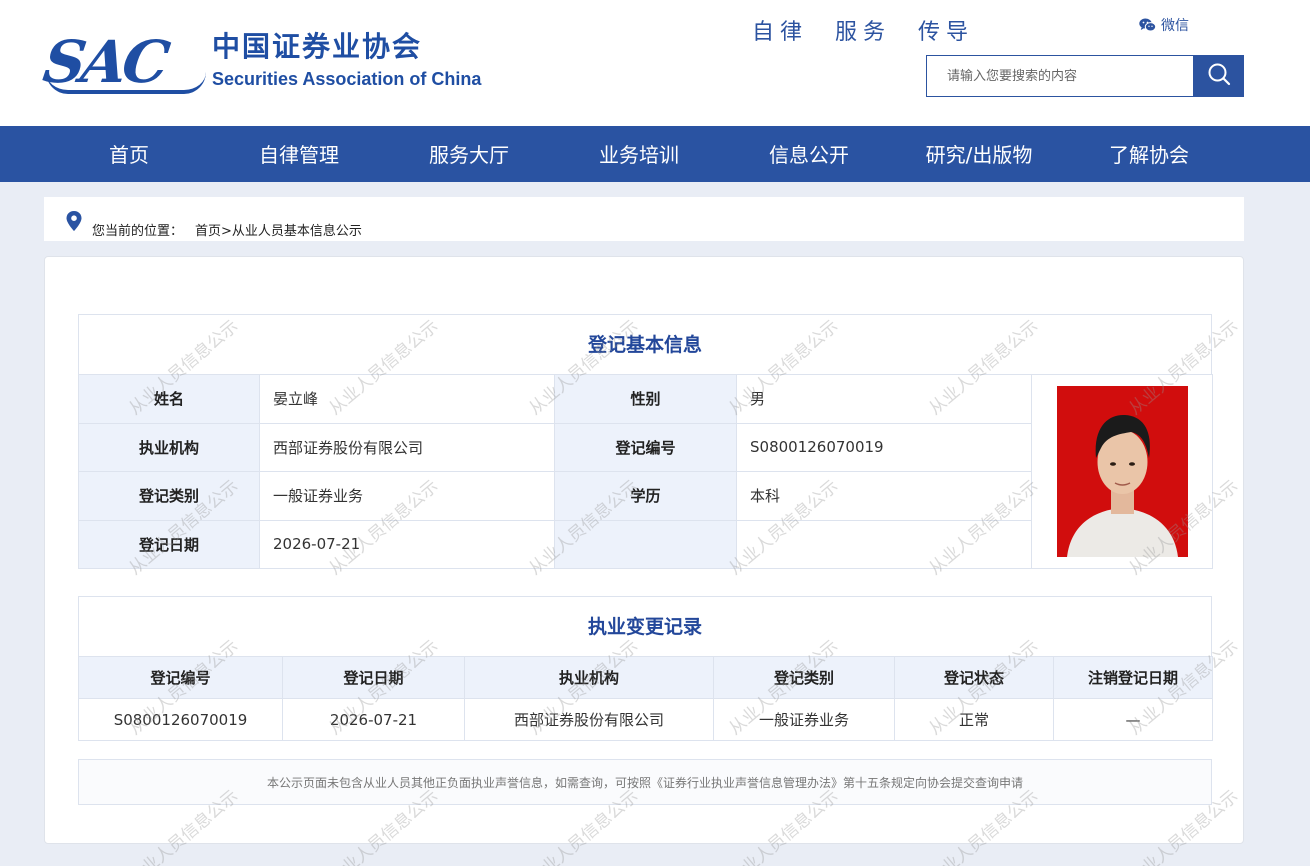 The width and height of the screenshot is (1310, 866). Describe the element at coordinates (126, 83) in the screenshot. I see `logo-swoosh` at that location.